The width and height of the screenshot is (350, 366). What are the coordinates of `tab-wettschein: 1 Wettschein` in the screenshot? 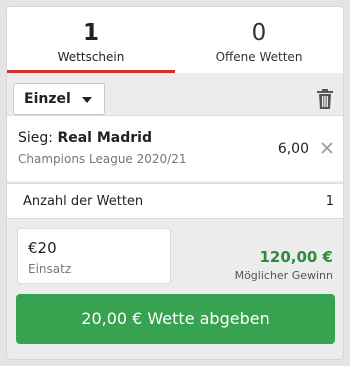 It's located at (91, 40).